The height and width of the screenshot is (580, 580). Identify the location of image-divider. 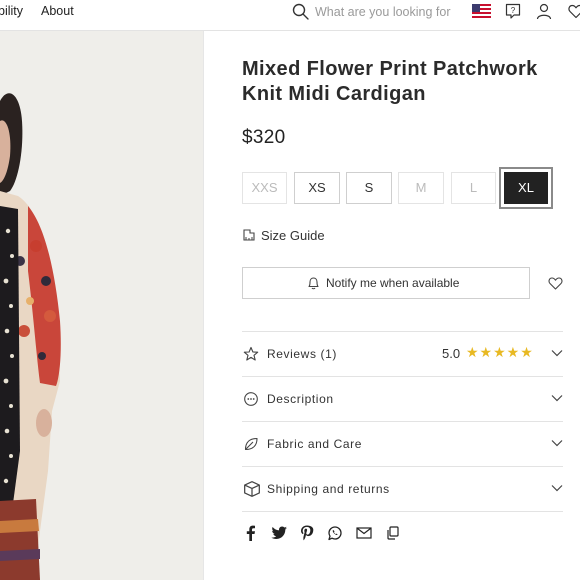
(203, 305).